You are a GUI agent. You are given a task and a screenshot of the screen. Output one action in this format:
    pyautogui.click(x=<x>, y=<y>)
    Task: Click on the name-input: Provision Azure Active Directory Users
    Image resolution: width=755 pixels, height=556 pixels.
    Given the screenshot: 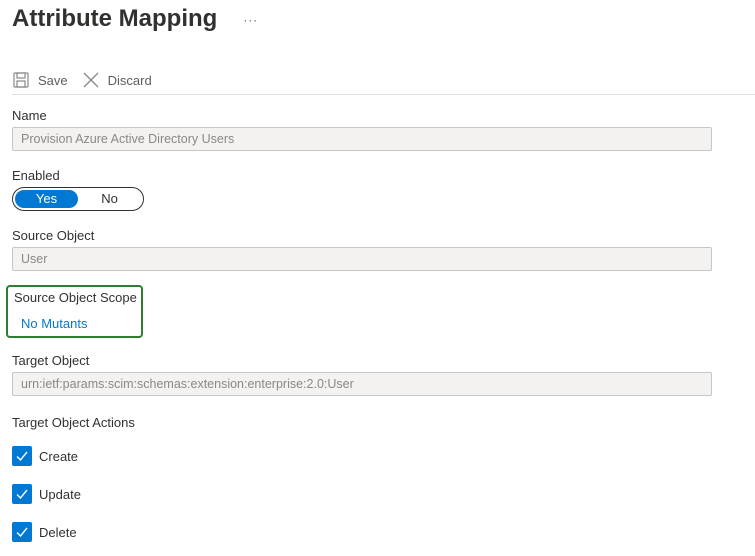 What is the action you would take?
    pyautogui.click(x=362, y=139)
    